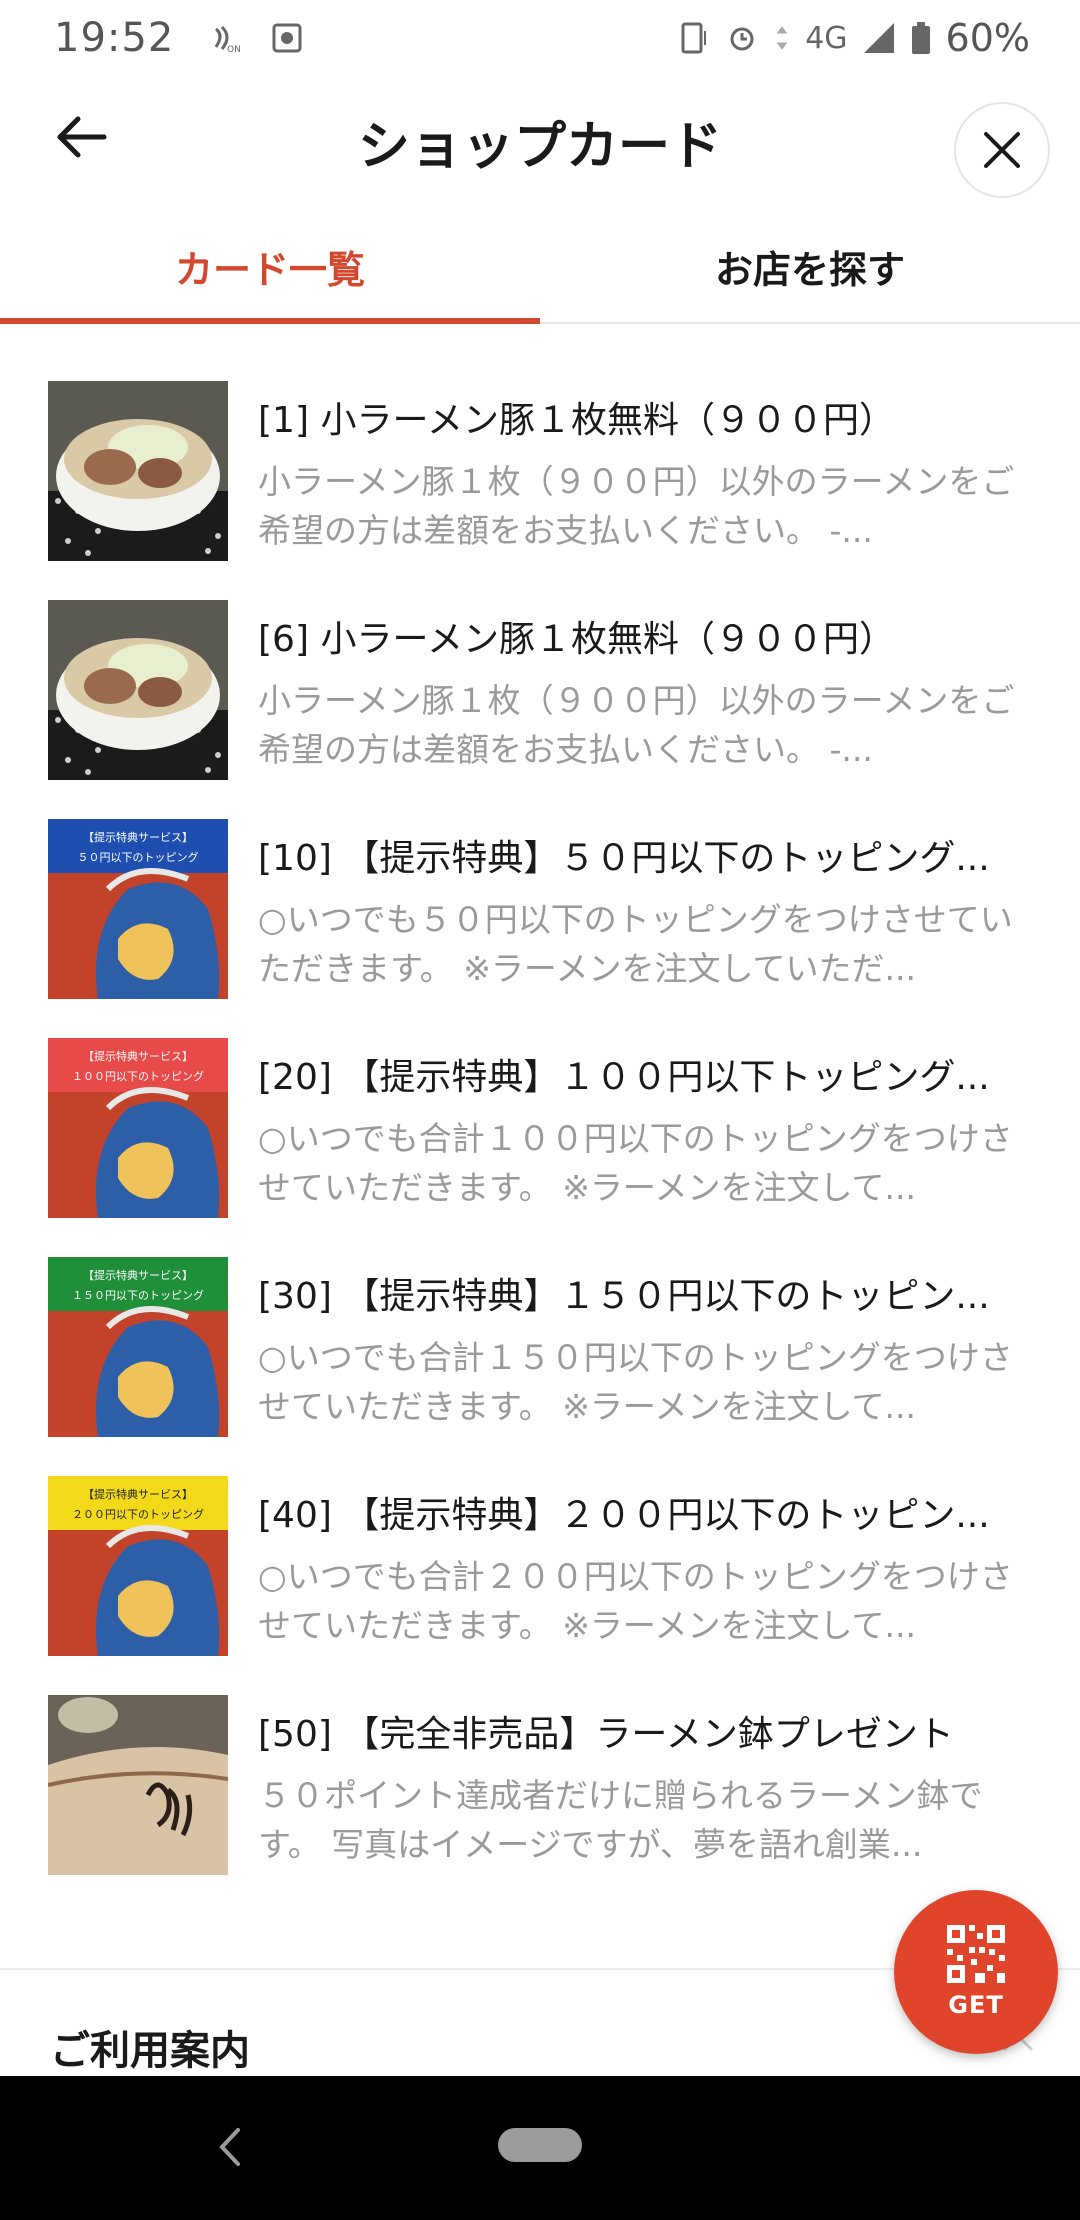 The width and height of the screenshot is (1080, 2220). Describe the element at coordinates (270, 267) in the screenshot. I see `tab-card-list: カード一覧` at that location.